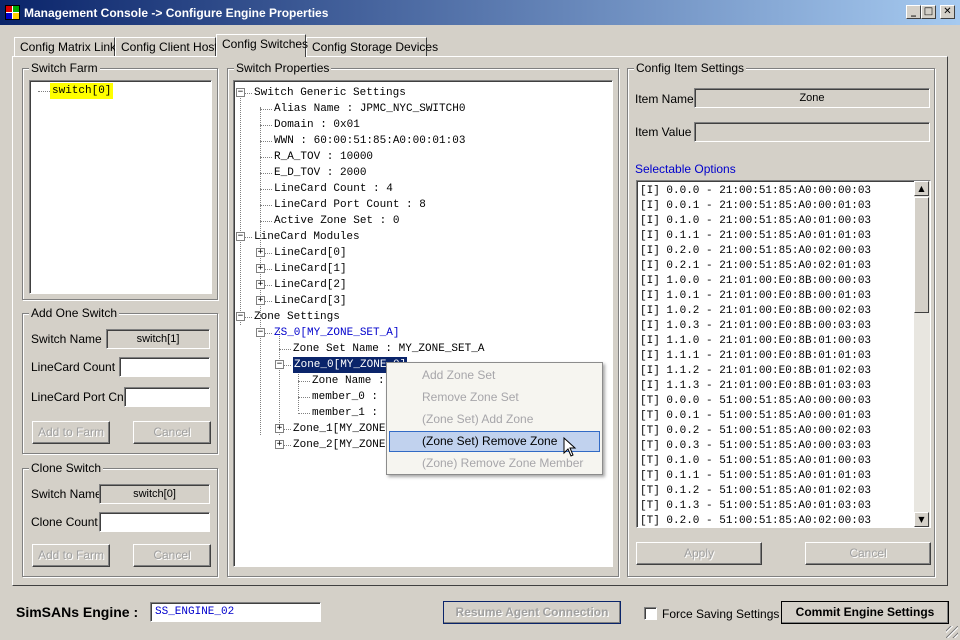 The height and width of the screenshot is (640, 960). I want to click on option-item: [I] 0.0.0 - 21:00:51:85:A0:00:00:03, so click(755, 191).